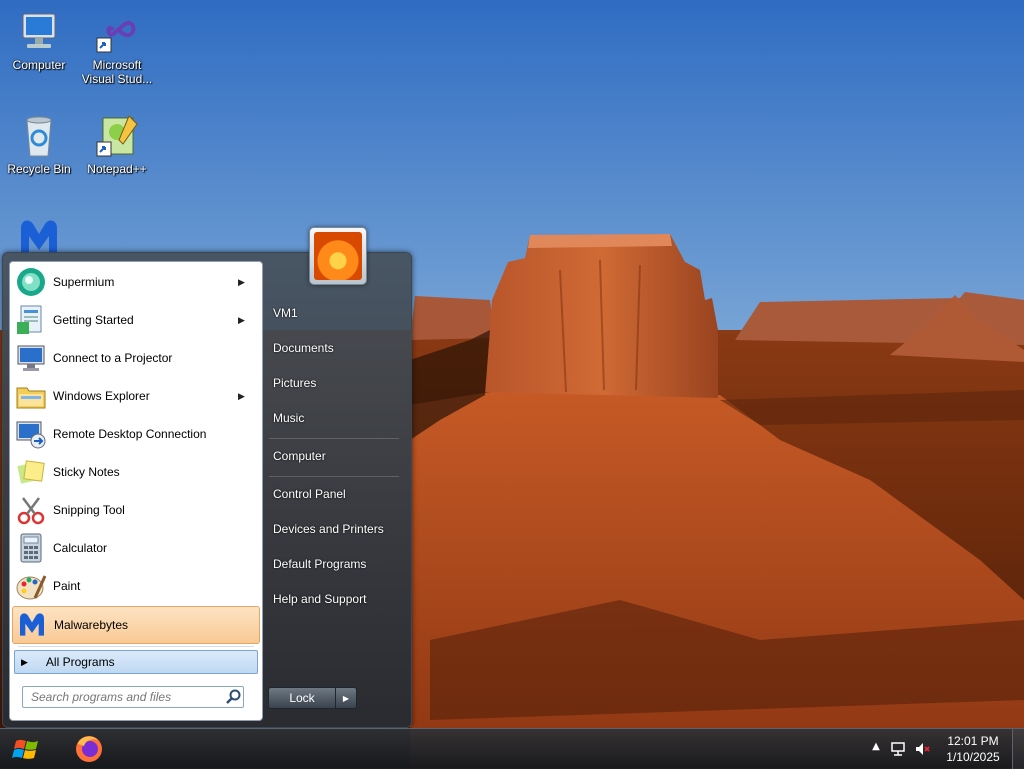 Image resolution: width=1024 pixels, height=770 pixels. What do you see at coordinates (294, 383) in the screenshot?
I see `right-item-pictures: Pictures` at bounding box center [294, 383].